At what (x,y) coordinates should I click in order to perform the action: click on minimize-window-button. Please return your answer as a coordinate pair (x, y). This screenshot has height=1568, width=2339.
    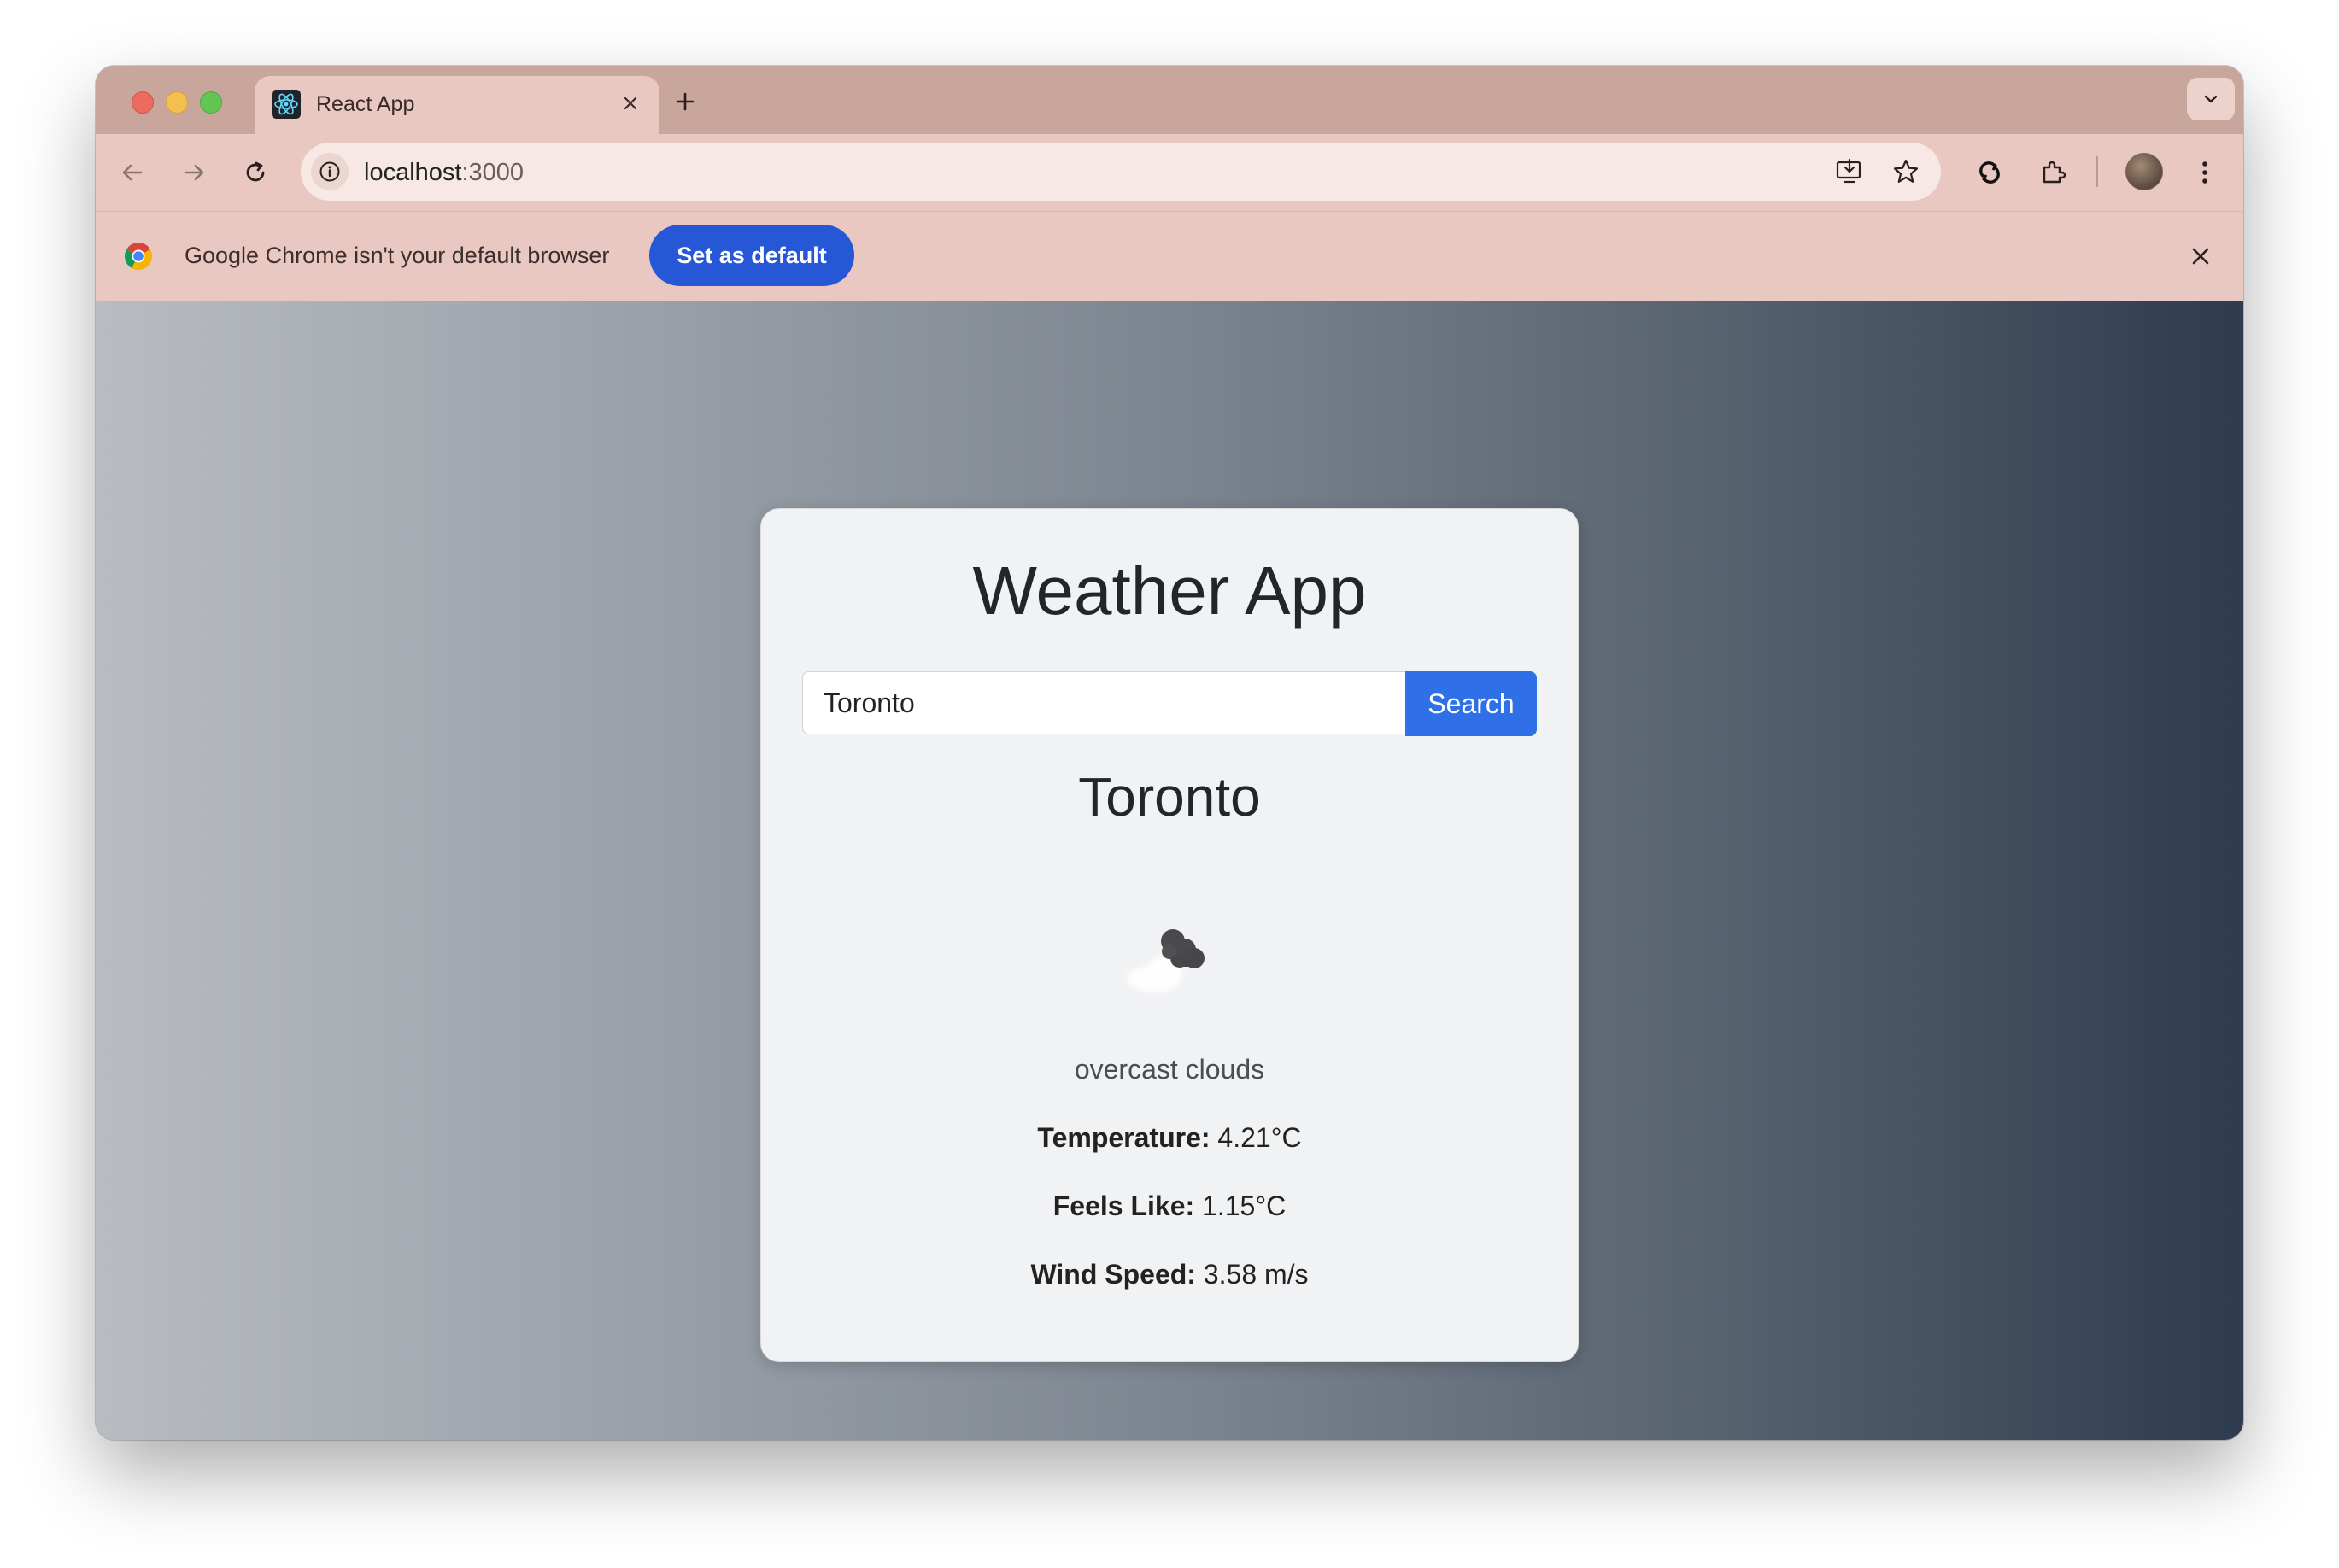
    Looking at the image, I should click on (177, 102).